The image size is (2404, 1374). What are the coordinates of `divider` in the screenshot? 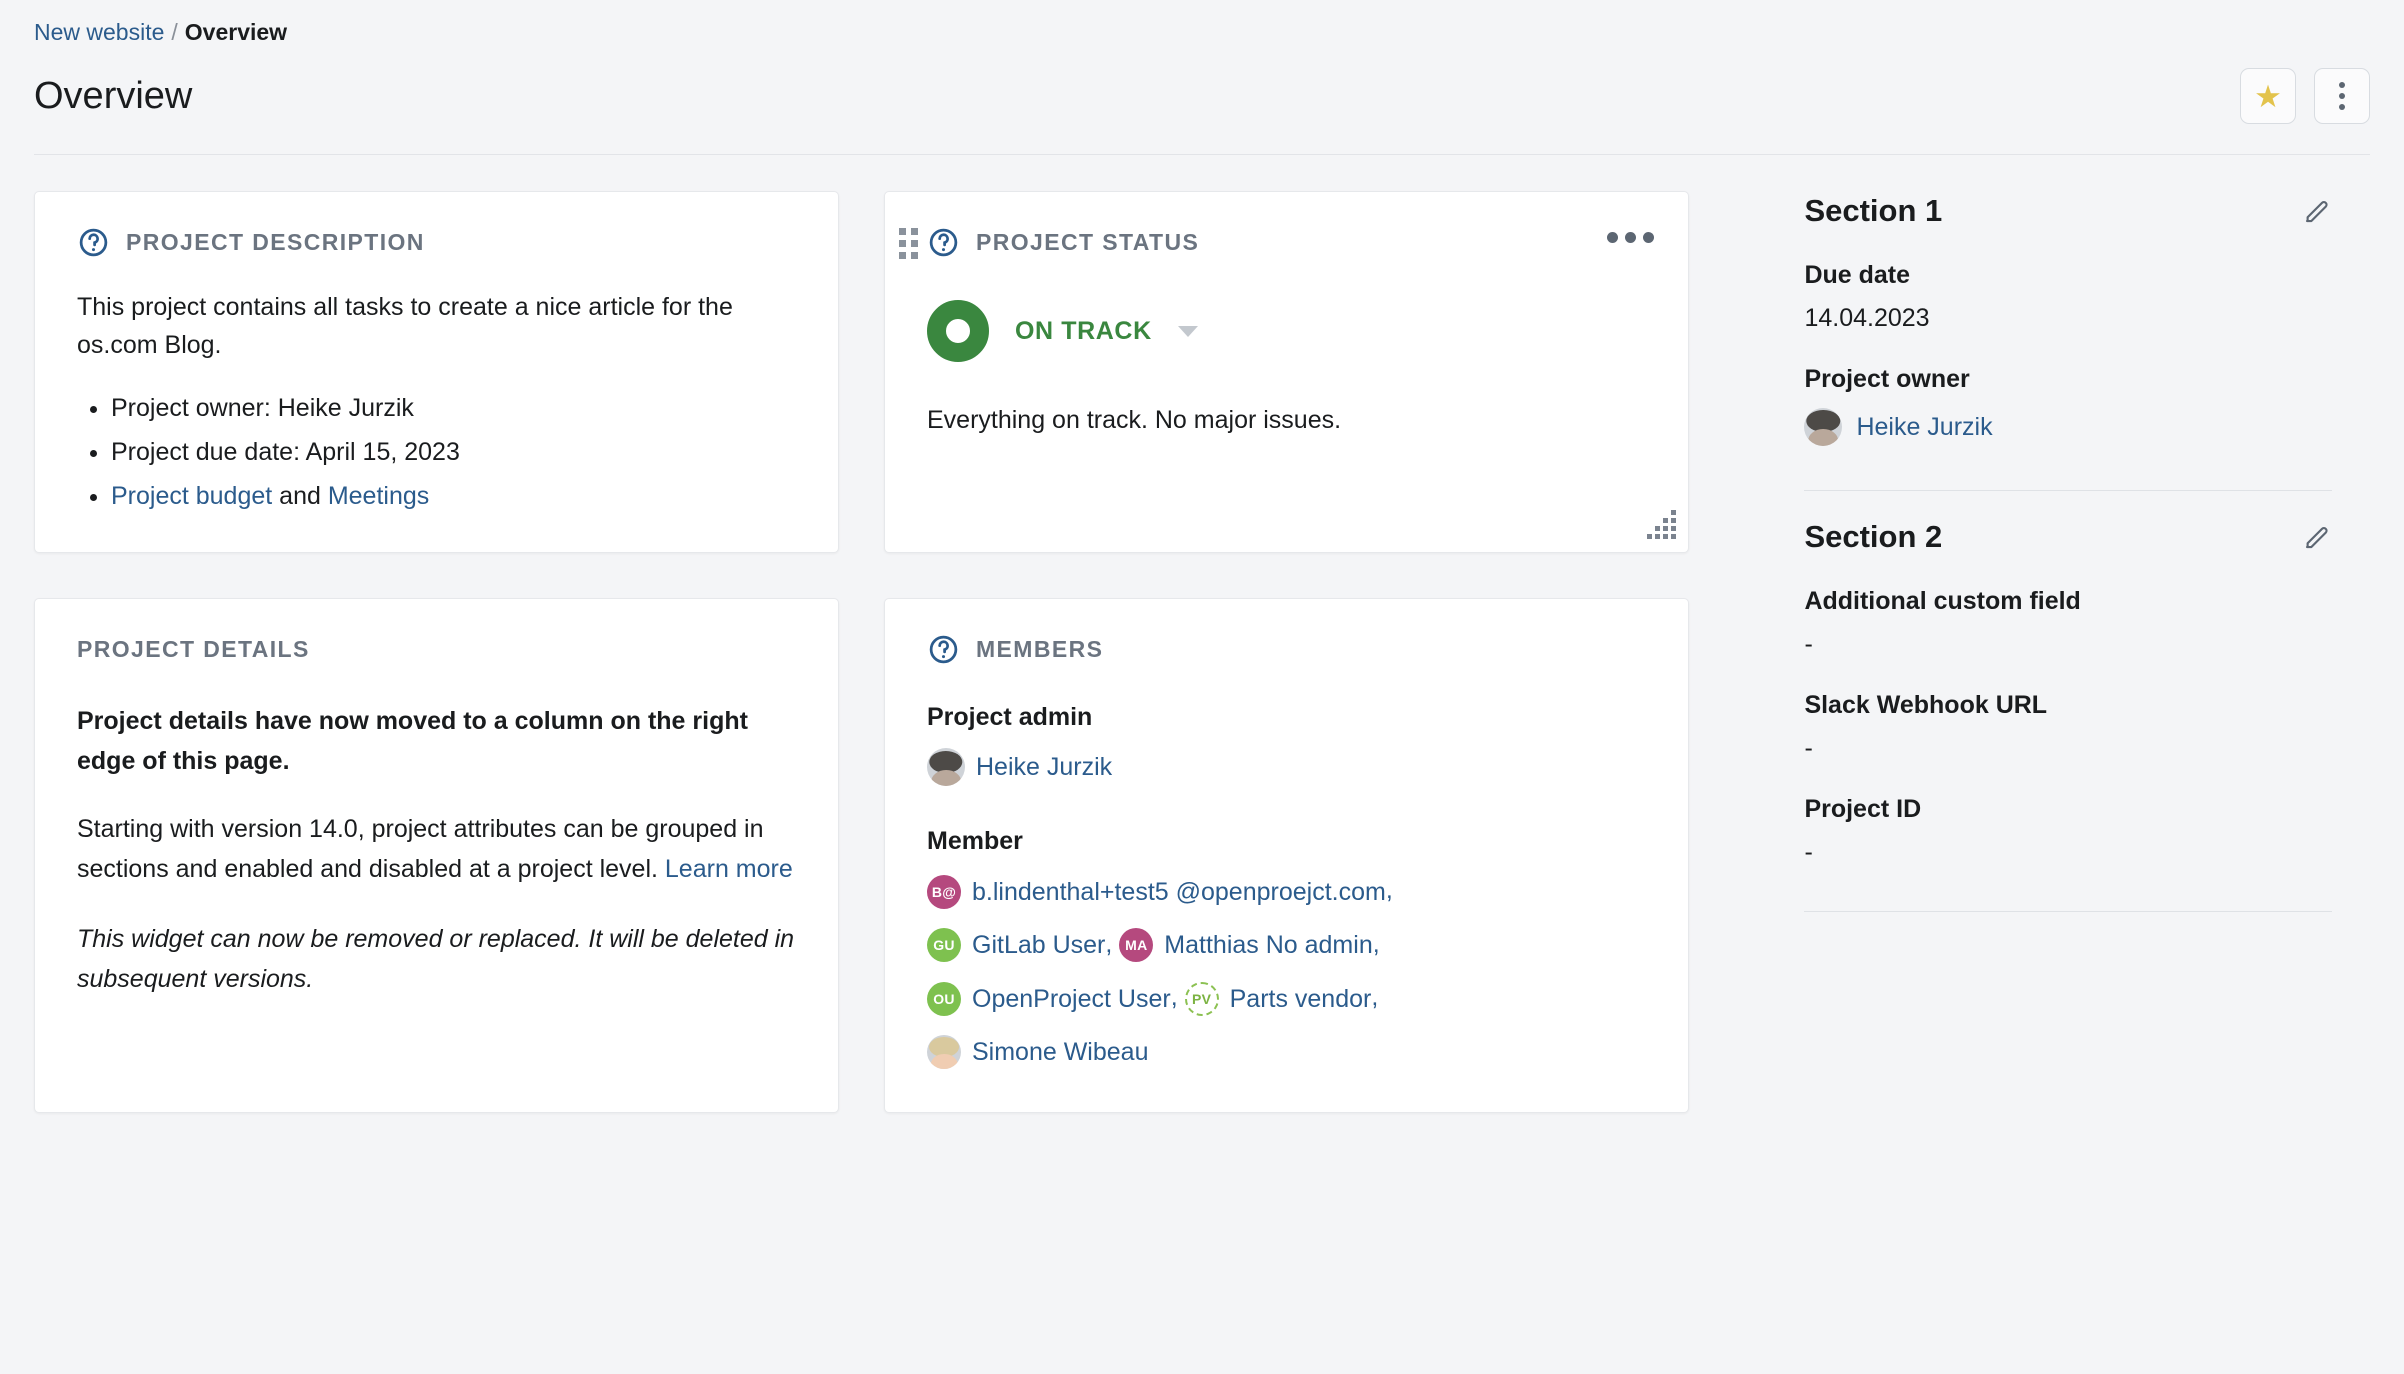 It's located at (2068, 490).